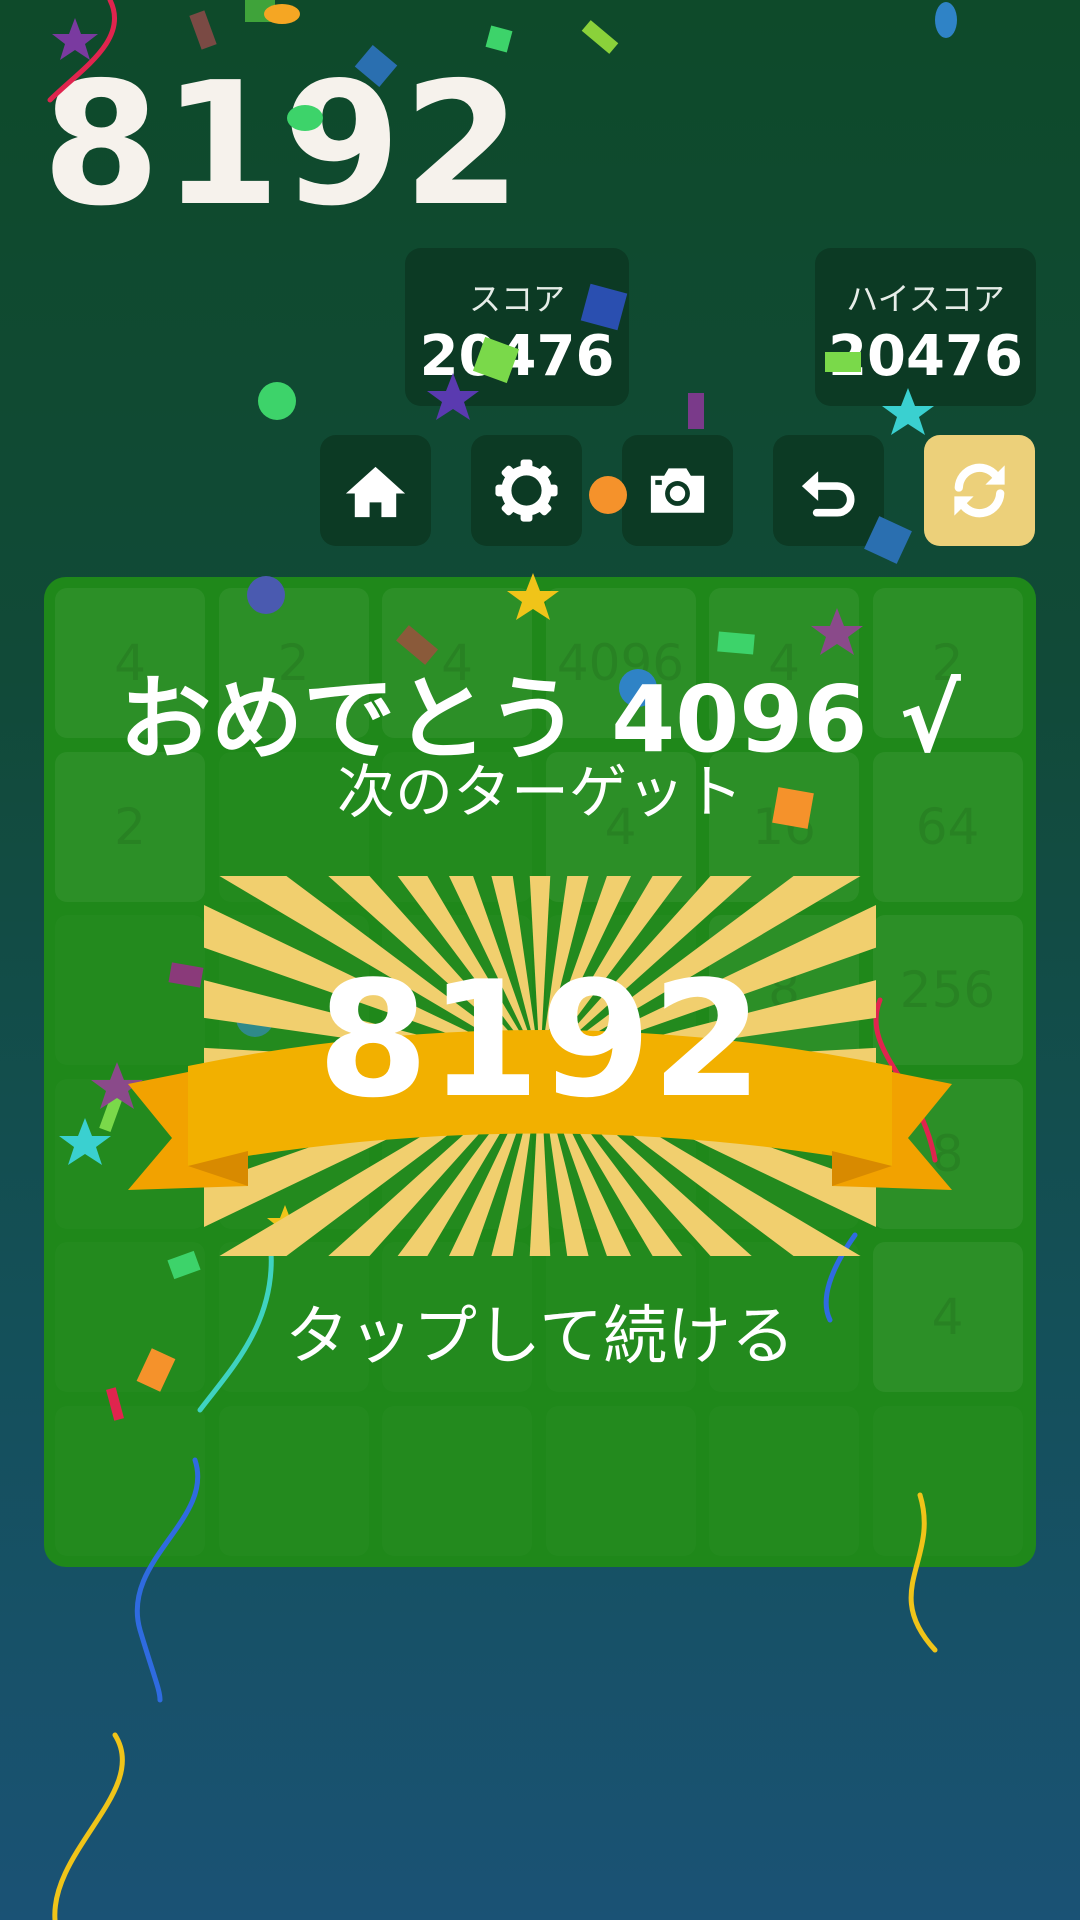 The width and height of the screenshot is (1080, 1920). I want to click on screenshot-button, so click(677, 490).